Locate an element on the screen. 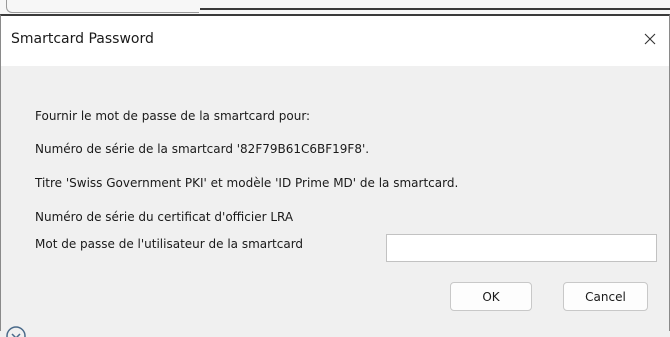 Image resolution: width=670 pixels, height=337 pixels. password-input is located at coordinates (521, 248).